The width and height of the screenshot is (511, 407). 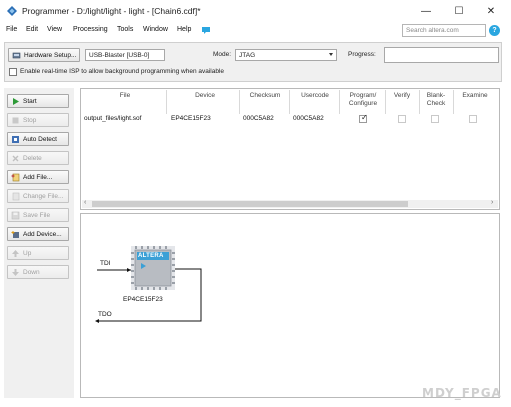 What do you see at coordinates (222, 54) in the screenshot?
I see `mode-label: Mode:` at bounding box center [222, 54].